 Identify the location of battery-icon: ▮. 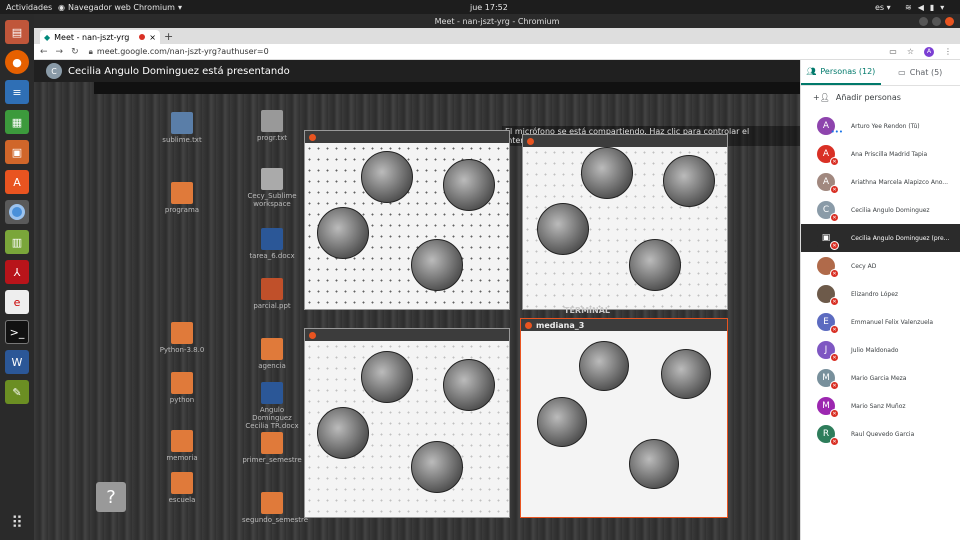
(932, 7).